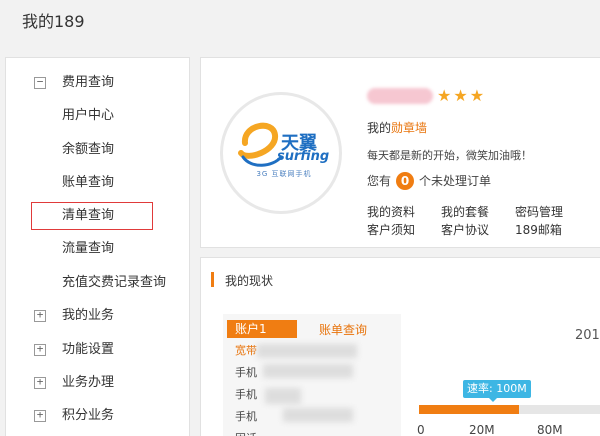 The image size is (600, 436). What do you see at coordinates (212, 279) in the screenshot?
I see `section-accent-bar` at bounding box center [212, 279].